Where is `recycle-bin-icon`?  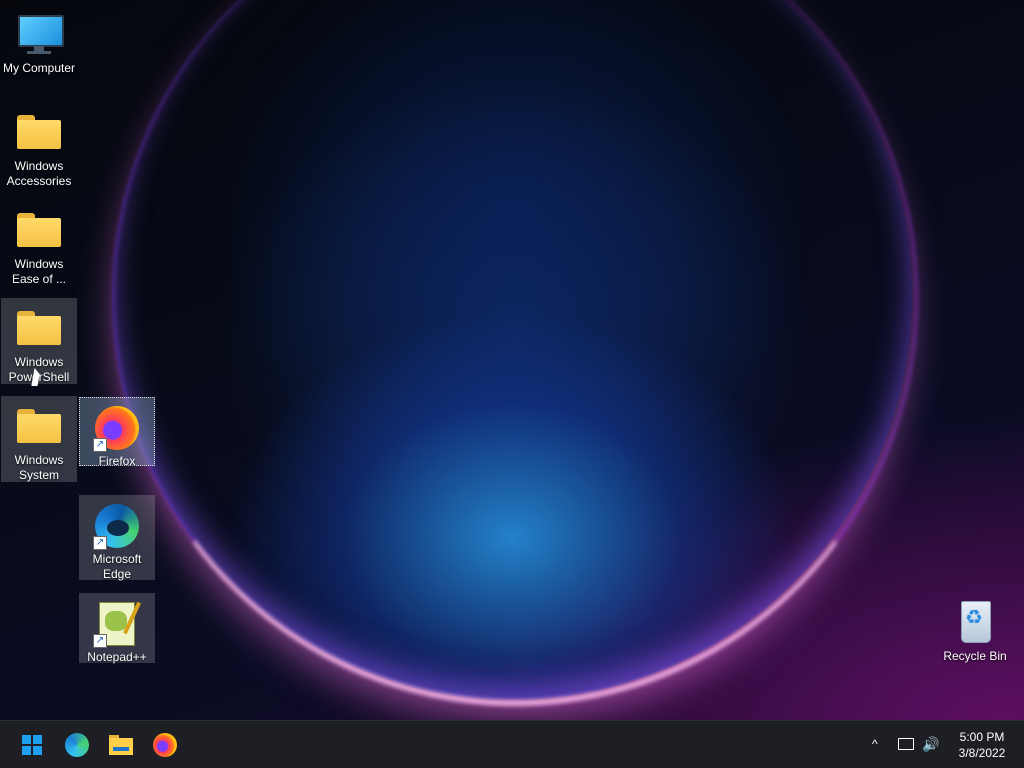 recycle-bin-icon is located at coordinates (975, 623).